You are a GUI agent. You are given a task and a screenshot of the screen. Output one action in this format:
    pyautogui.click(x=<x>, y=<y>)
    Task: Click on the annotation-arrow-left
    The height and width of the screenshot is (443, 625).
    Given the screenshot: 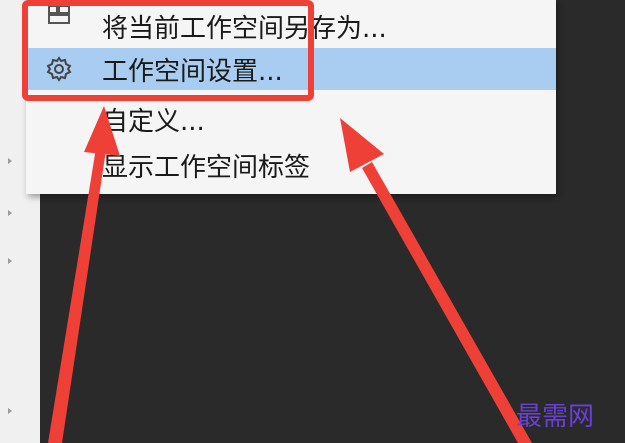 What is the action you would take?
    pyautogui.click(x=84, y=274)
    